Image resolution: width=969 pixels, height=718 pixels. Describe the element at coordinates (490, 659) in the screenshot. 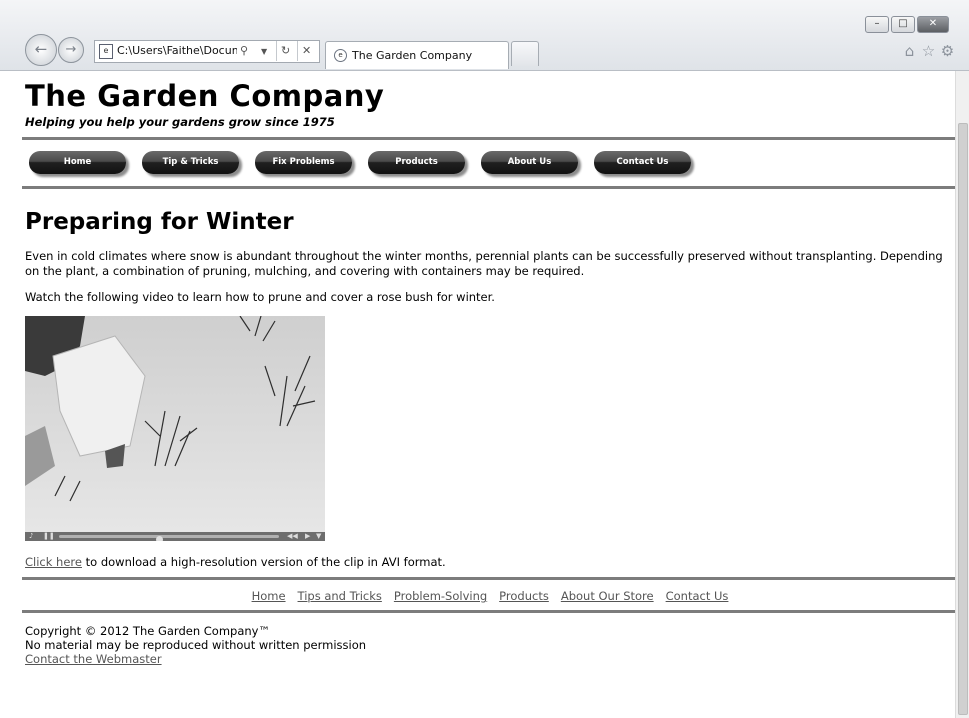

I see `webmaster-link: Contact the Webmaster` at that location.